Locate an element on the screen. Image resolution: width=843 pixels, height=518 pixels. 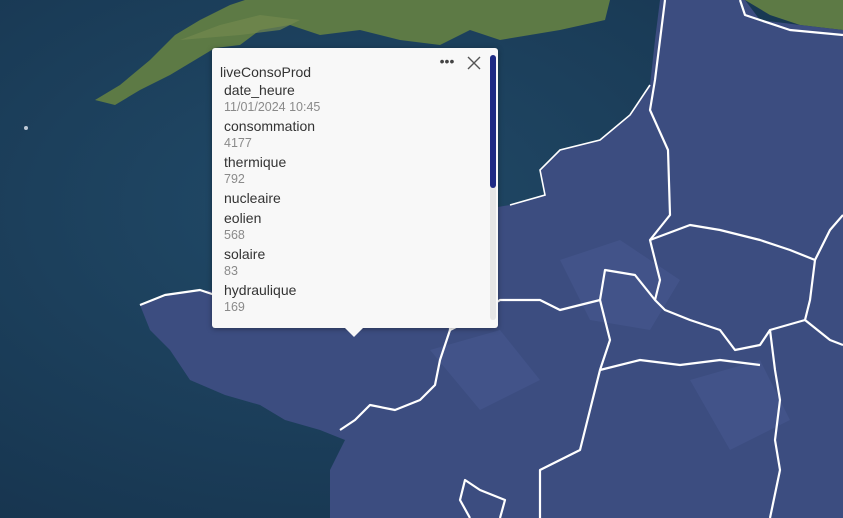
field-thermique: thermique 792 is located at coordinates (355, 170).